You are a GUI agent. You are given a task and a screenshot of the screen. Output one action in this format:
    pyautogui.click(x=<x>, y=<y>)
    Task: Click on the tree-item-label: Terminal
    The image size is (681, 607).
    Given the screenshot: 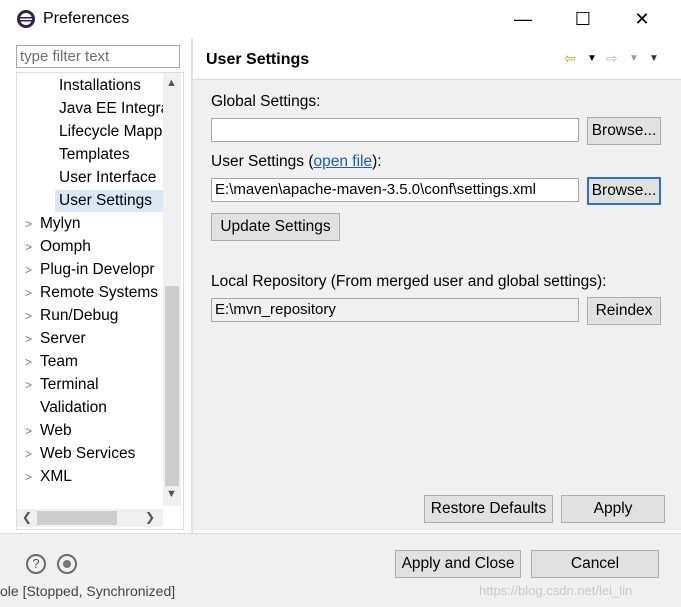 What is the action you would take?
    pyautogui.click(x=69, y=384)
    